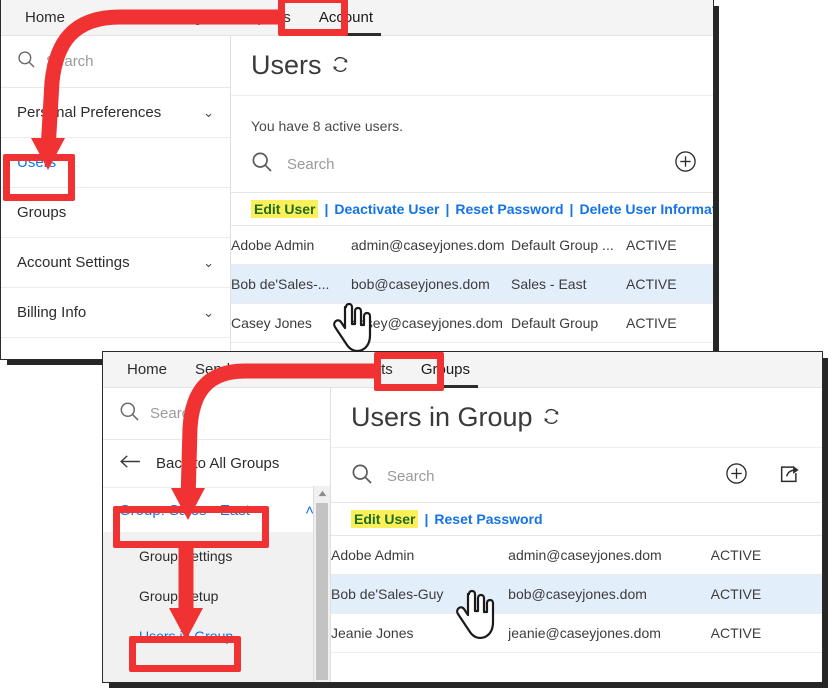  What do you see at coordinates (386, 209) in the screenshot?
I see `action-deactivate-user: Deactivate User` at bounding box center [386, 209].